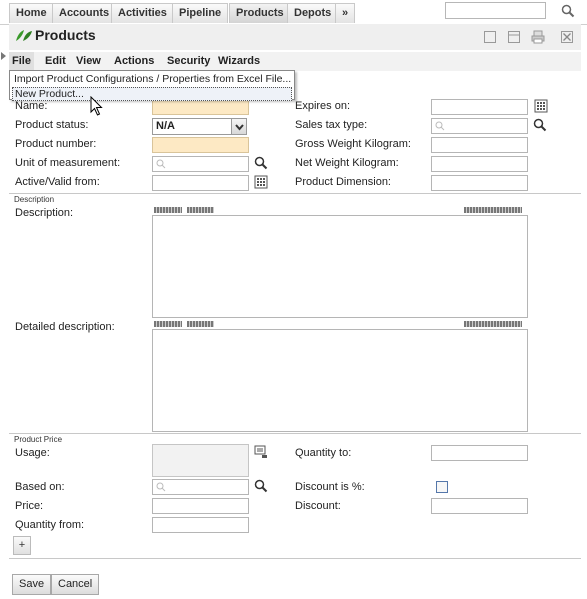  I want to click on discount-label: Discount:, so click(318, 506).